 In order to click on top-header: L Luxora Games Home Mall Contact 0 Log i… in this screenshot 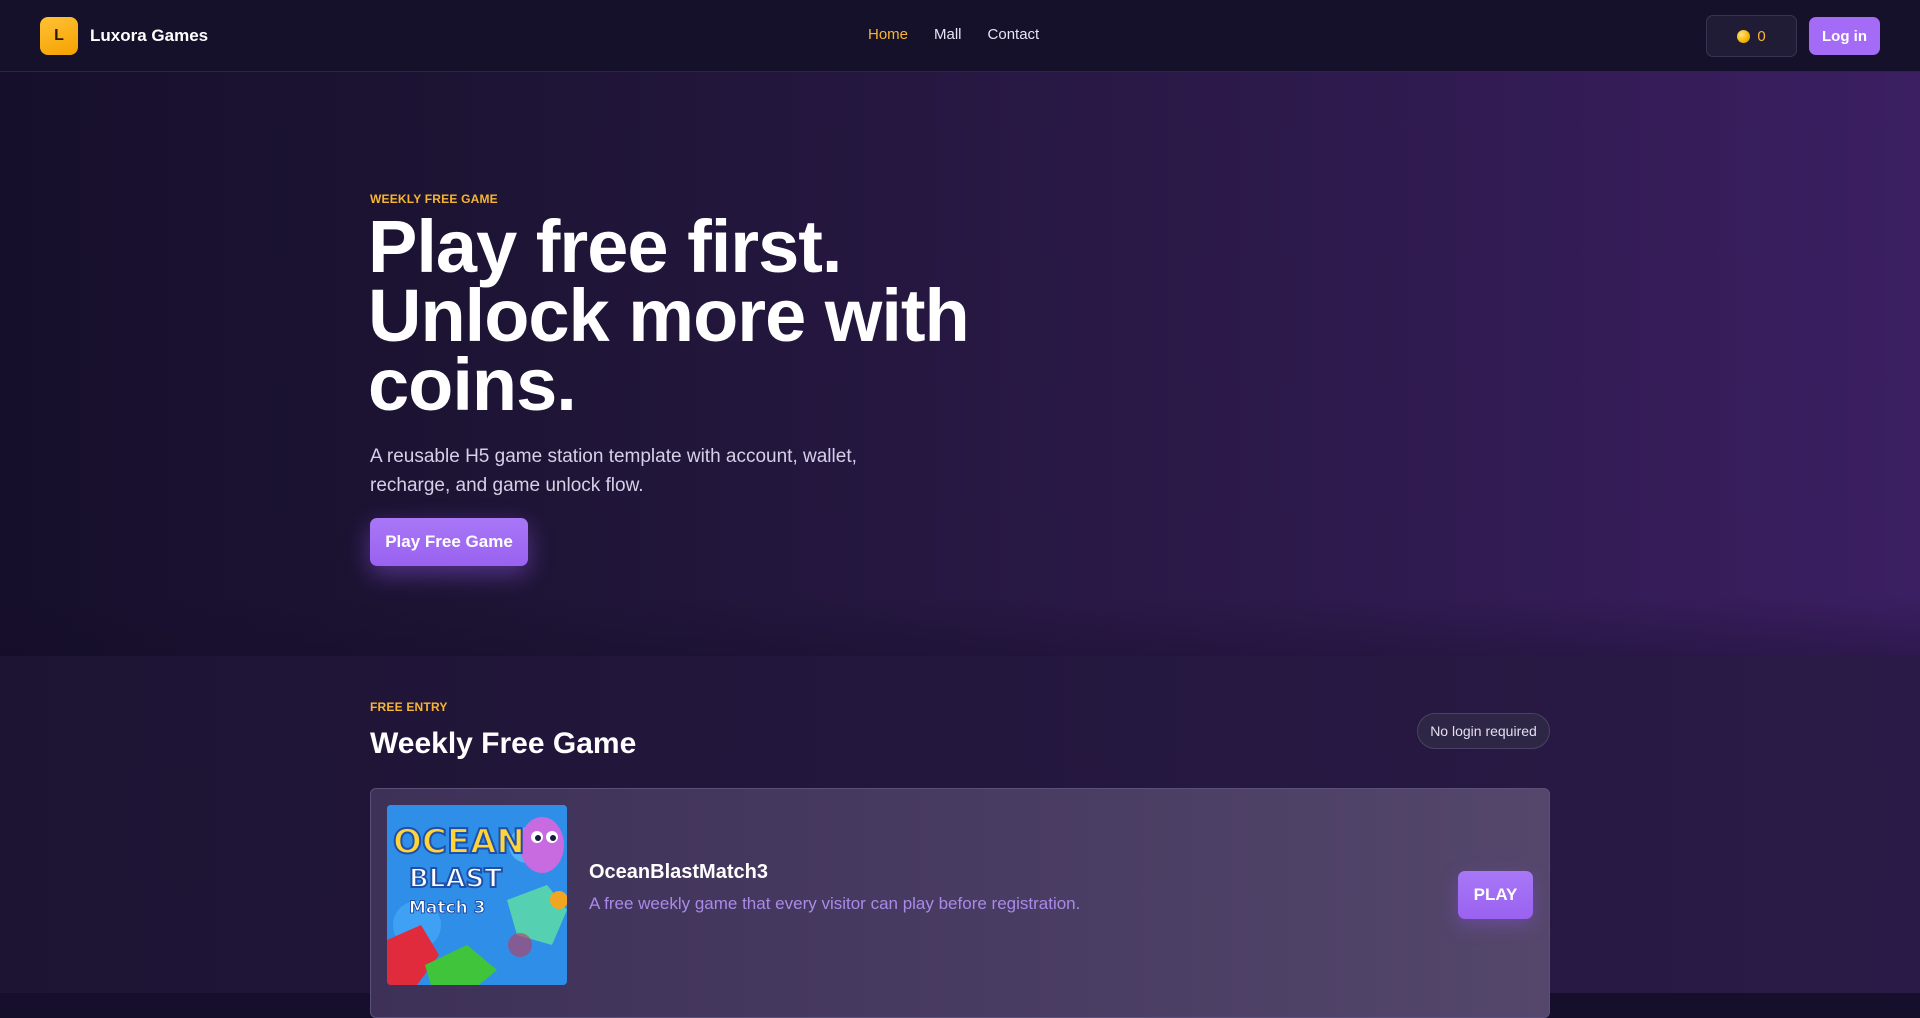, I will do `click(960, 36)`.